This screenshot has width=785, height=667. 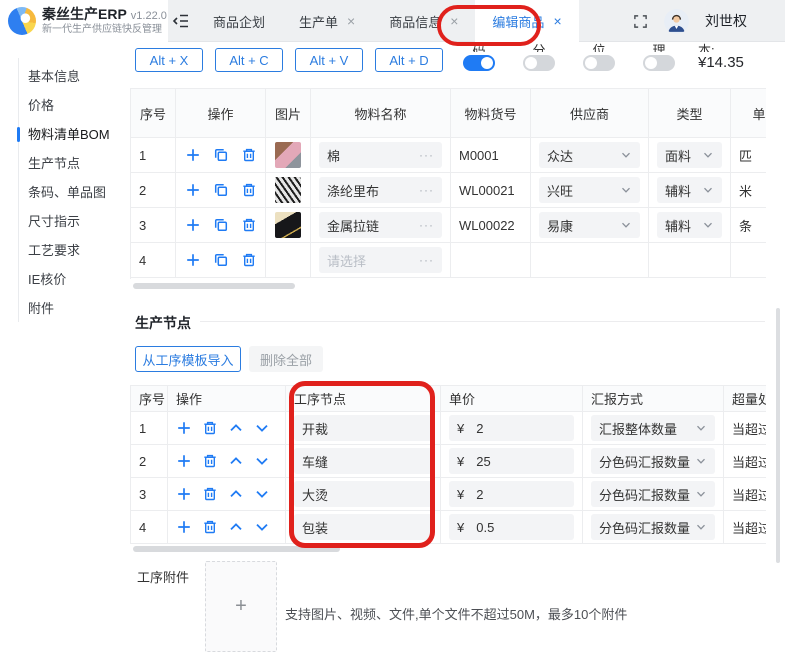 What do you see at coordinates (78, 308) in the screenshot?
I see `sidebar-item-attachments: 附件` at bounding box center [78, 308].